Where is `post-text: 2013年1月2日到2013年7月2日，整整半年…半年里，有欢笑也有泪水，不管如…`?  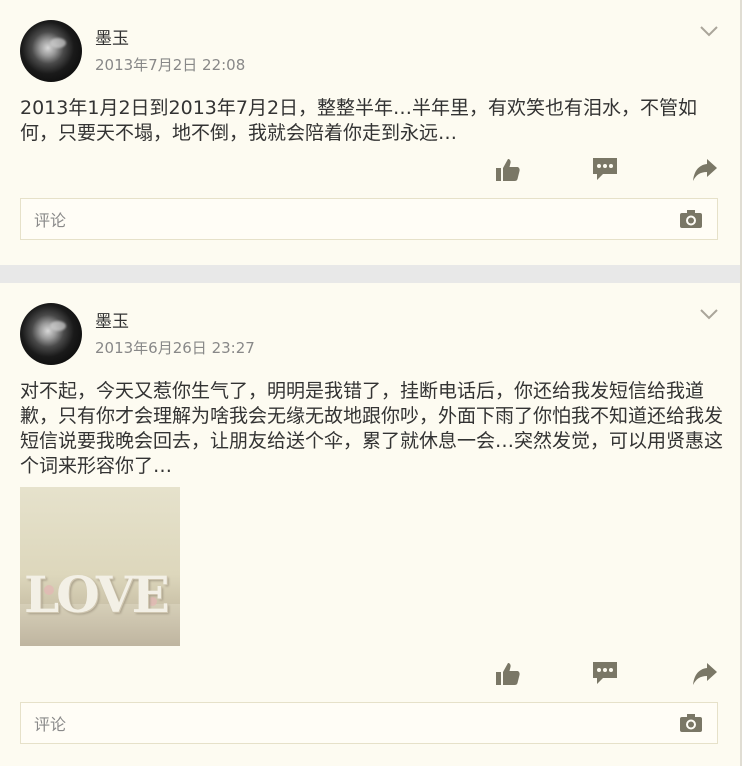 post-text: 2013年1月2日到2013年7月2日，整整半年…半年里，有欢笑也有泪水，不管如… is located at coordinates (359, 120).